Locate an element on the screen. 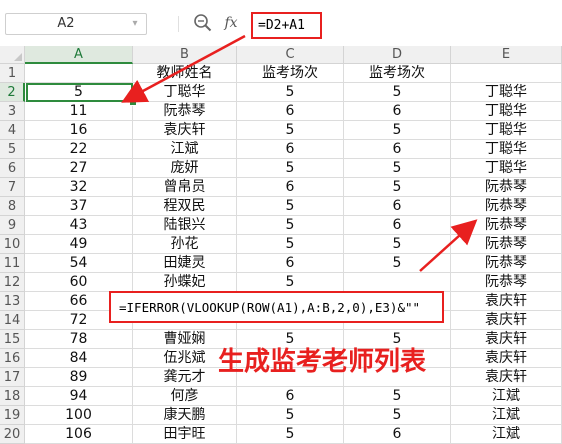 The width and height of the screenshot is (562, 444). cell-d5: 6 is located at coordinates (397, 149).